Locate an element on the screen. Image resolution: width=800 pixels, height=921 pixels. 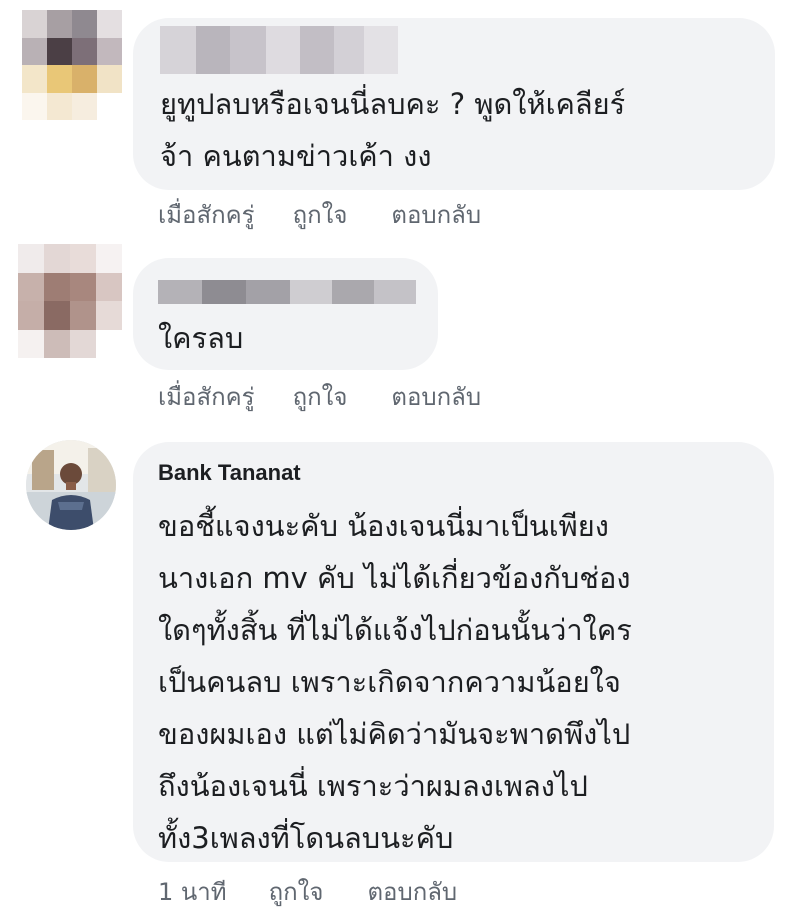
comment-timestamp: 1 นาที is located at coordinates (192, 891).